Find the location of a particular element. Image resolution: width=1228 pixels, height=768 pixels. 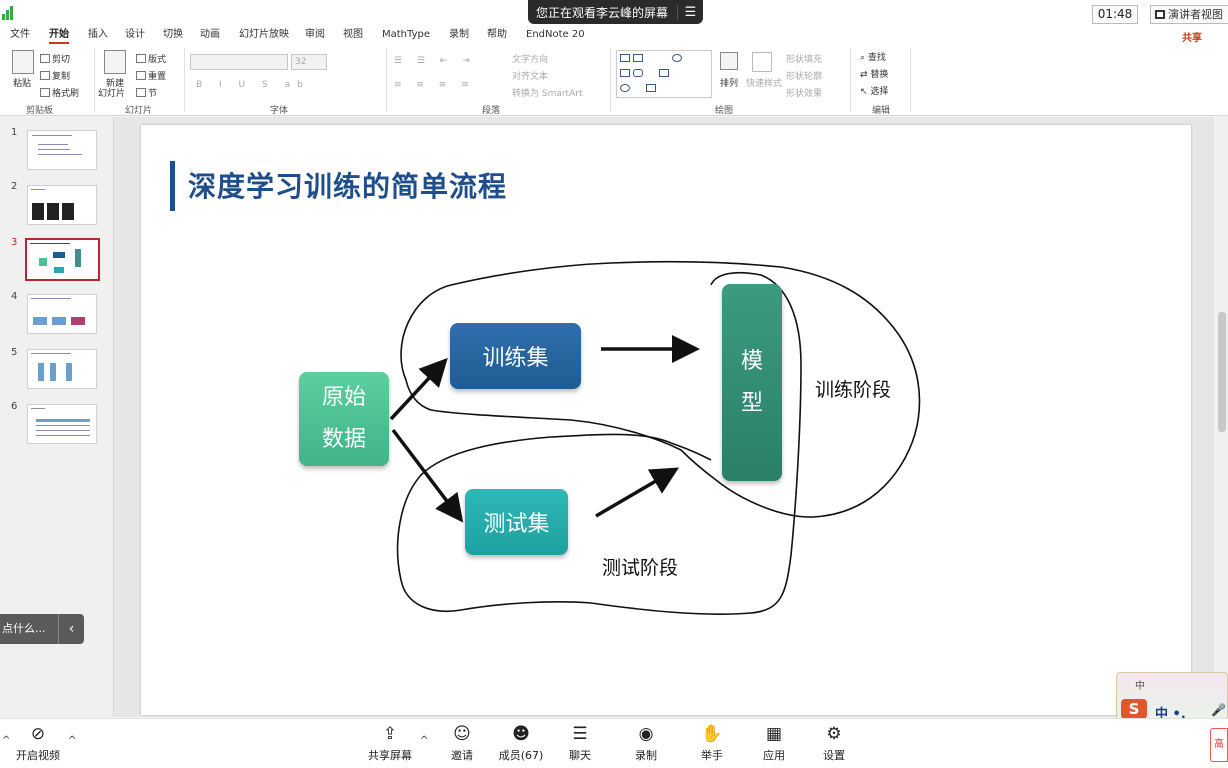

search-tooltip: 点什么... ‹ is located at coordinates (42, 629).